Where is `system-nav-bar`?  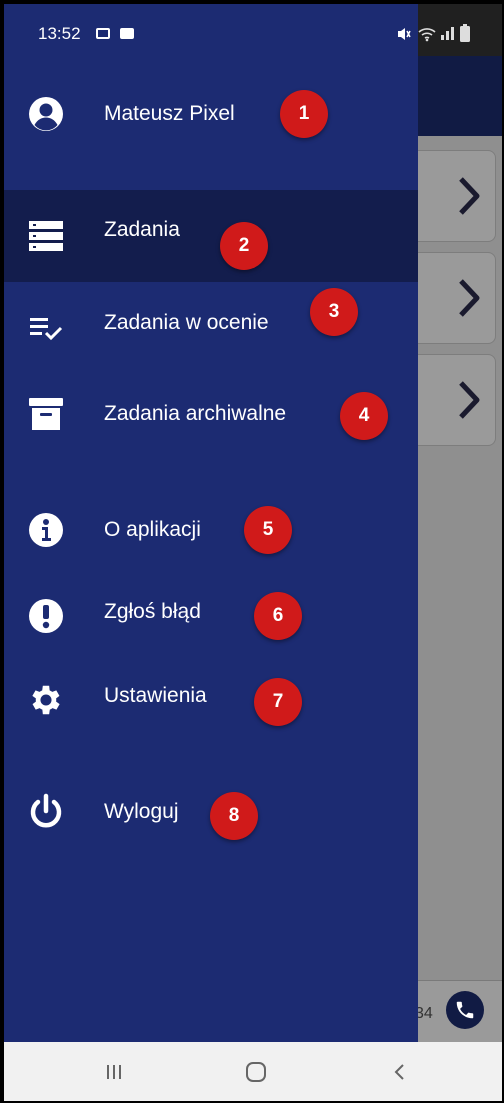 system-nav-bar is located at coordinates (253, 1071).